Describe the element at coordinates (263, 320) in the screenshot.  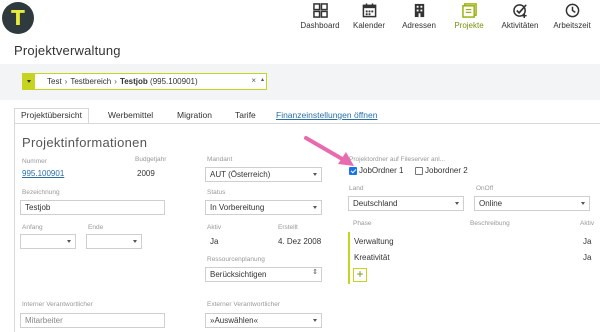
I see `externer-select: »Auswählen«` at that location.